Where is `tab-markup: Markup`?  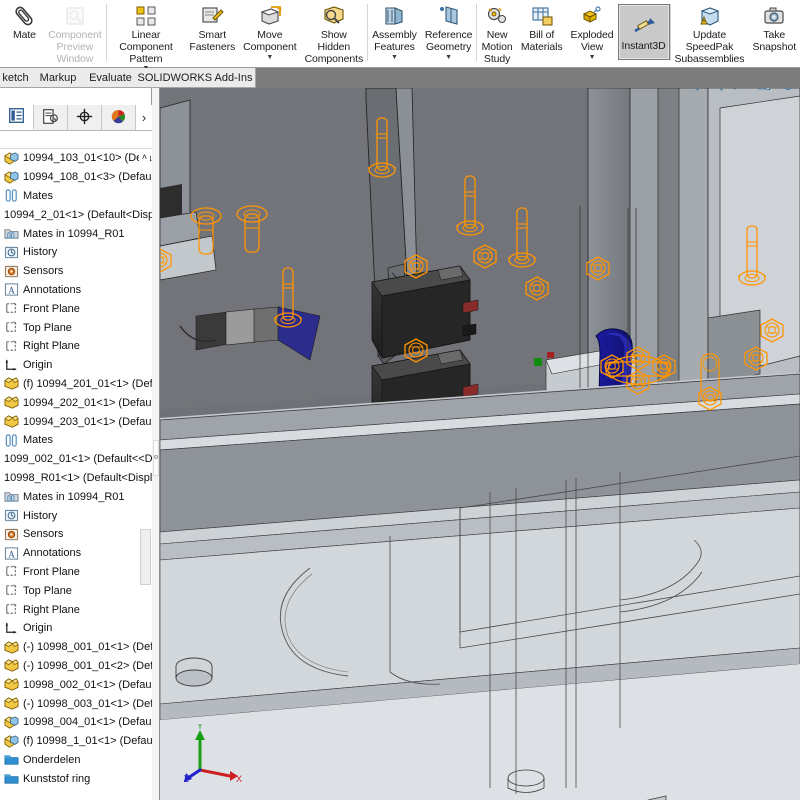 tab-markup: Markup is located at coordinates (58, 78).